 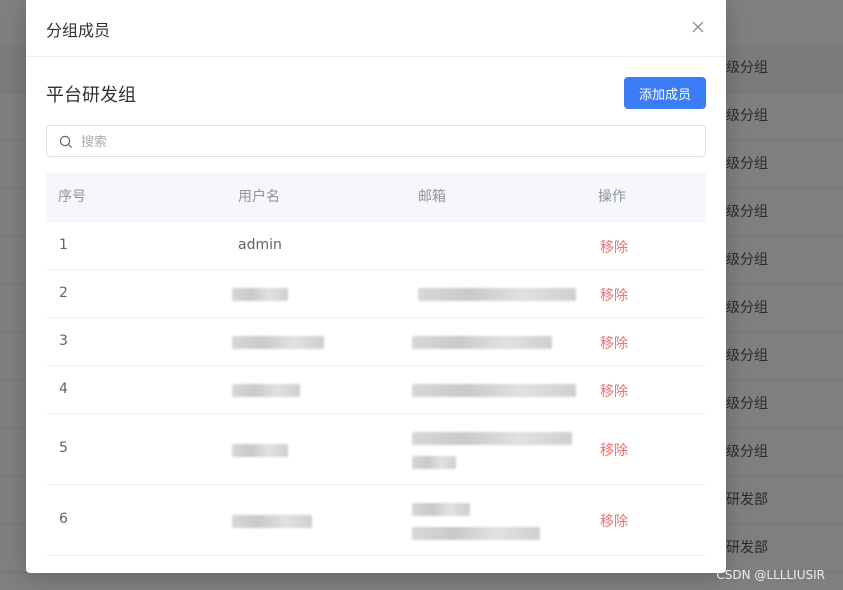 I want to click on row-index: 6, so click(x=63, y=519).